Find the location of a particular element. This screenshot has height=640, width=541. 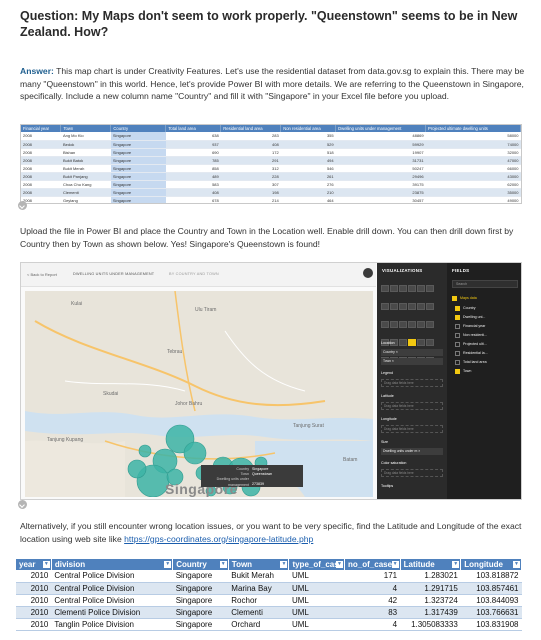

table-cell: Bedok is located at coordinates (85, 144).